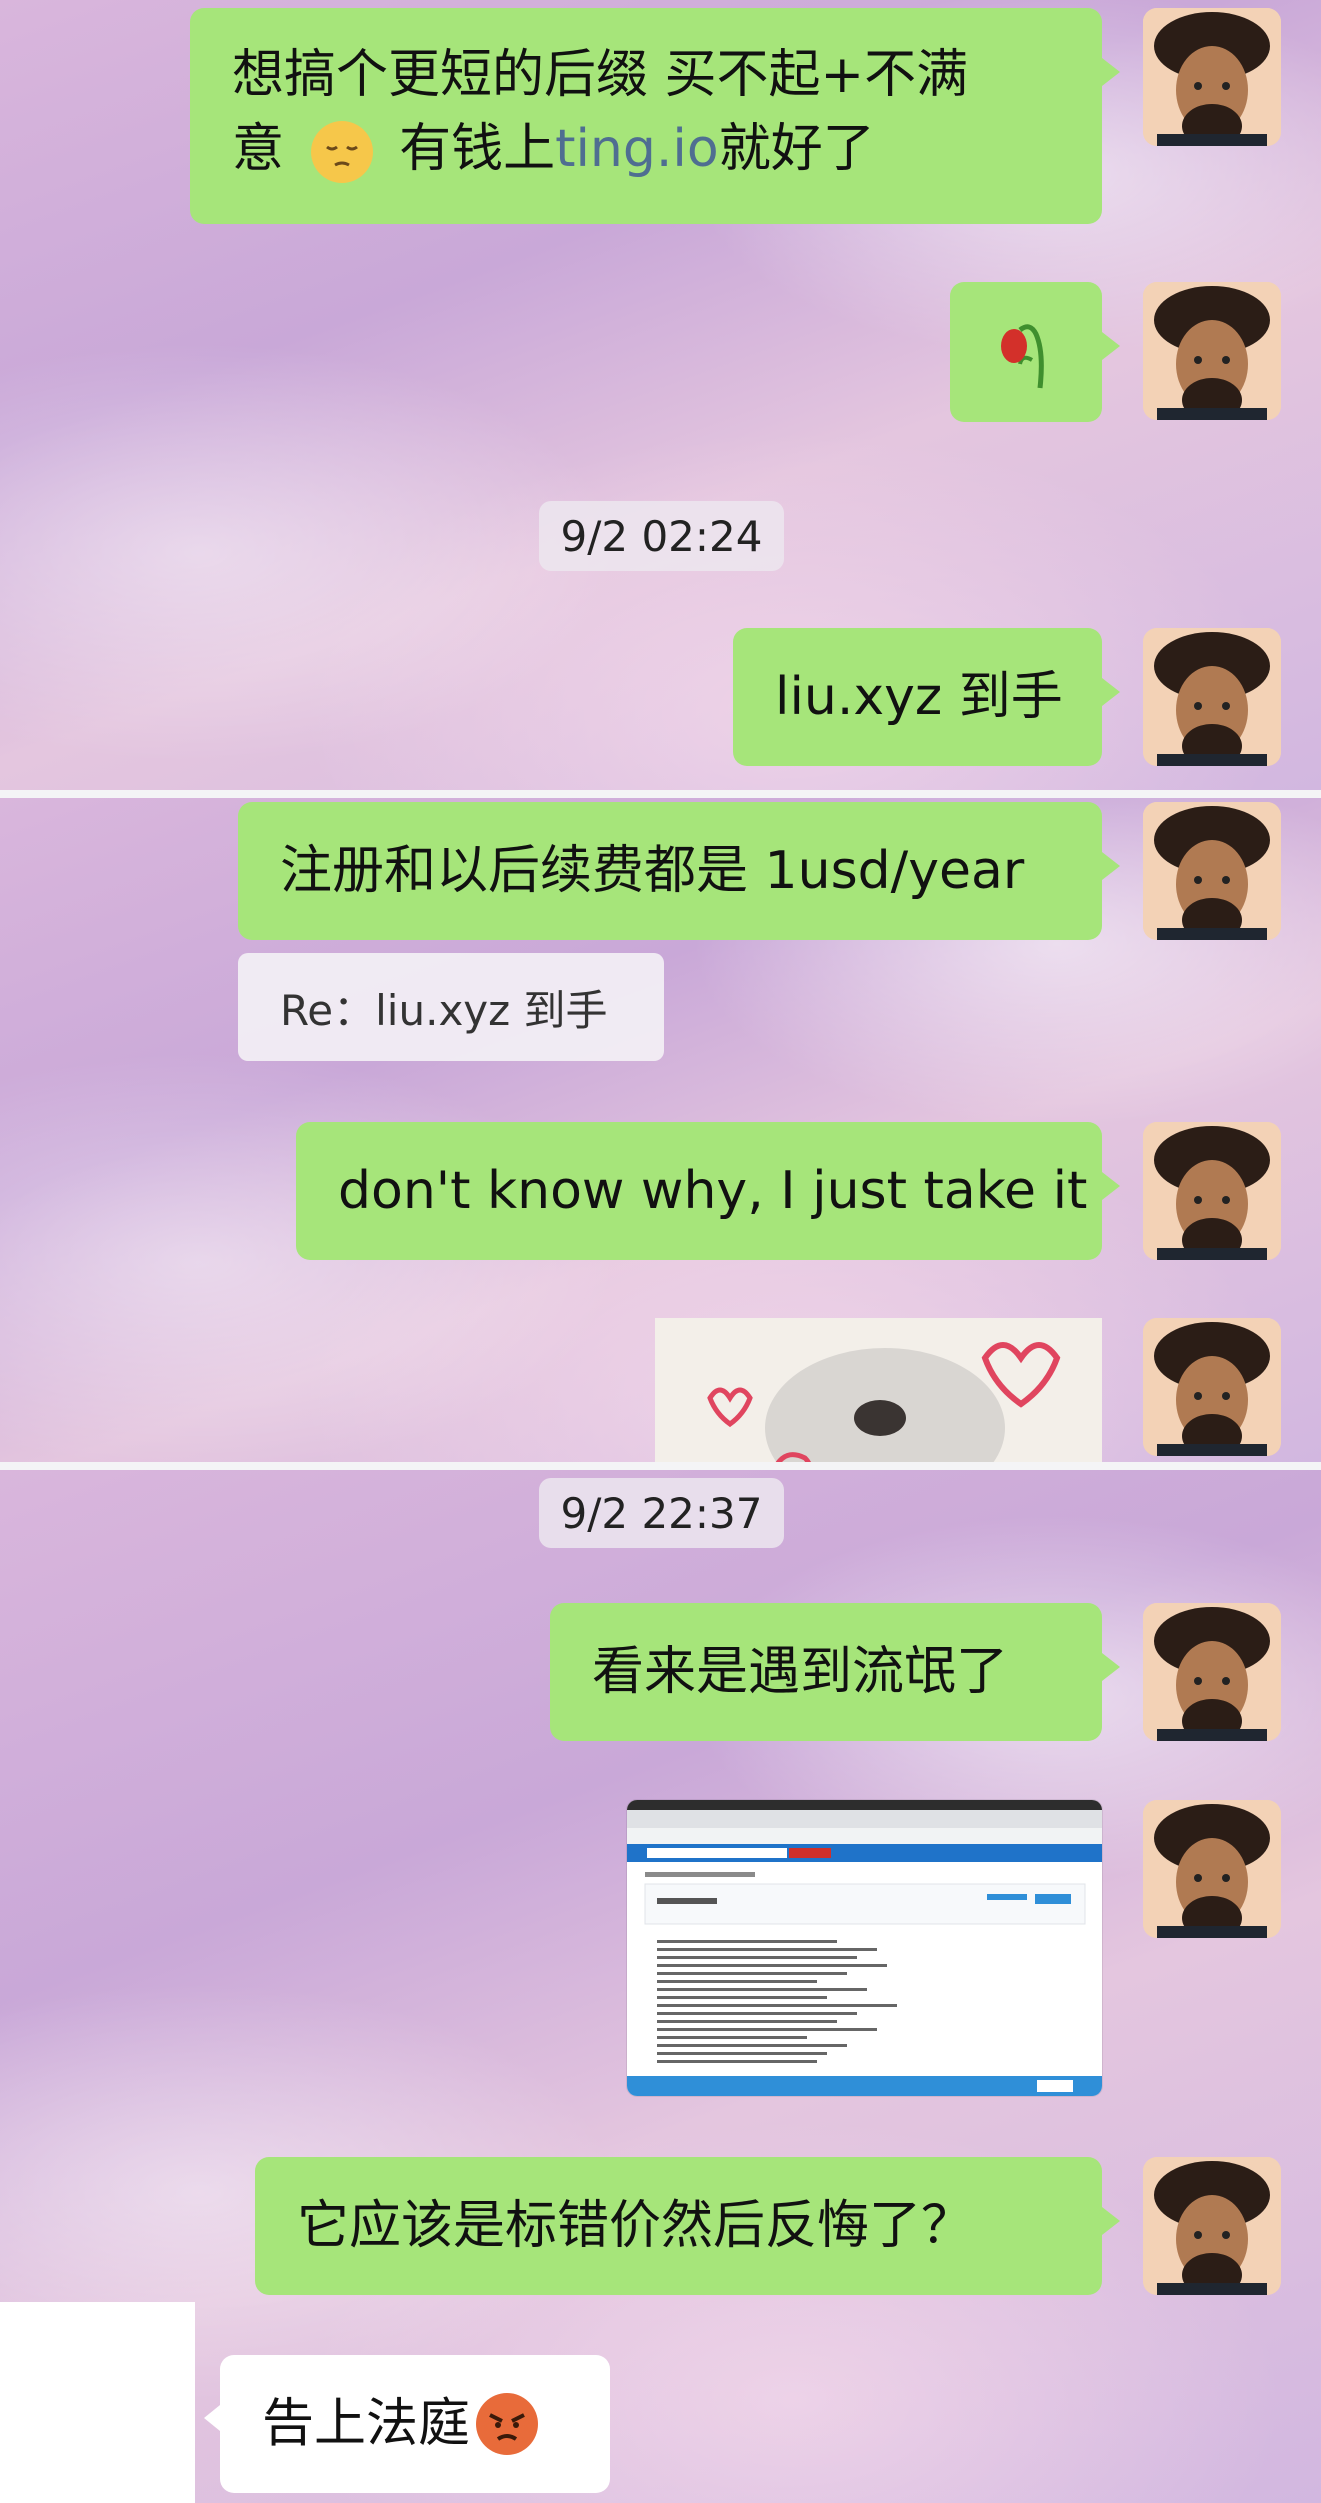 Image resolution: width=1321 pixels, height=2503 pixels. What do you see at coordinates (713, 1191) in the screenshot?
I see `message-text: don't know why, I just take it` at bounding box center [713, 1191].